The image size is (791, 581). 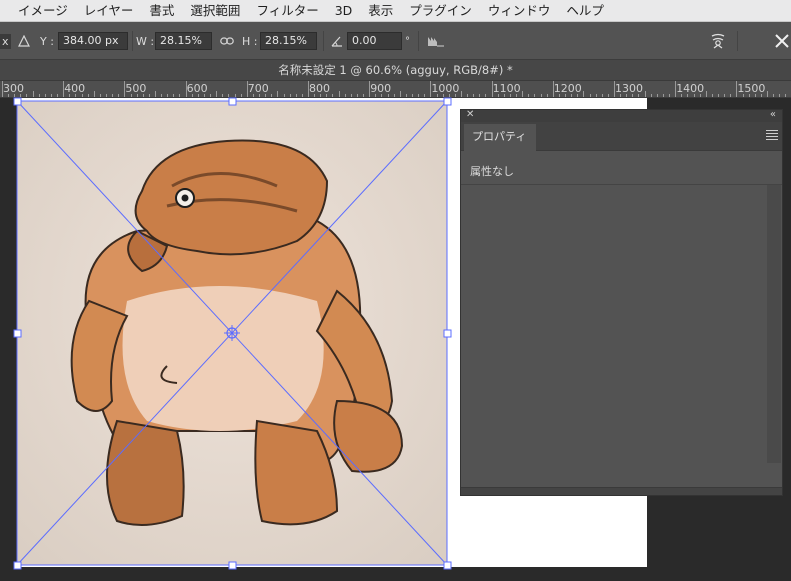 I want to click on transform-handle-top-right, so click(x=447, y=101).